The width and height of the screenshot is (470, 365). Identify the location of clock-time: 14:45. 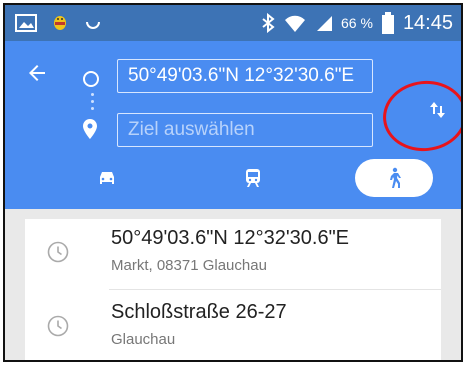
(427, 22).